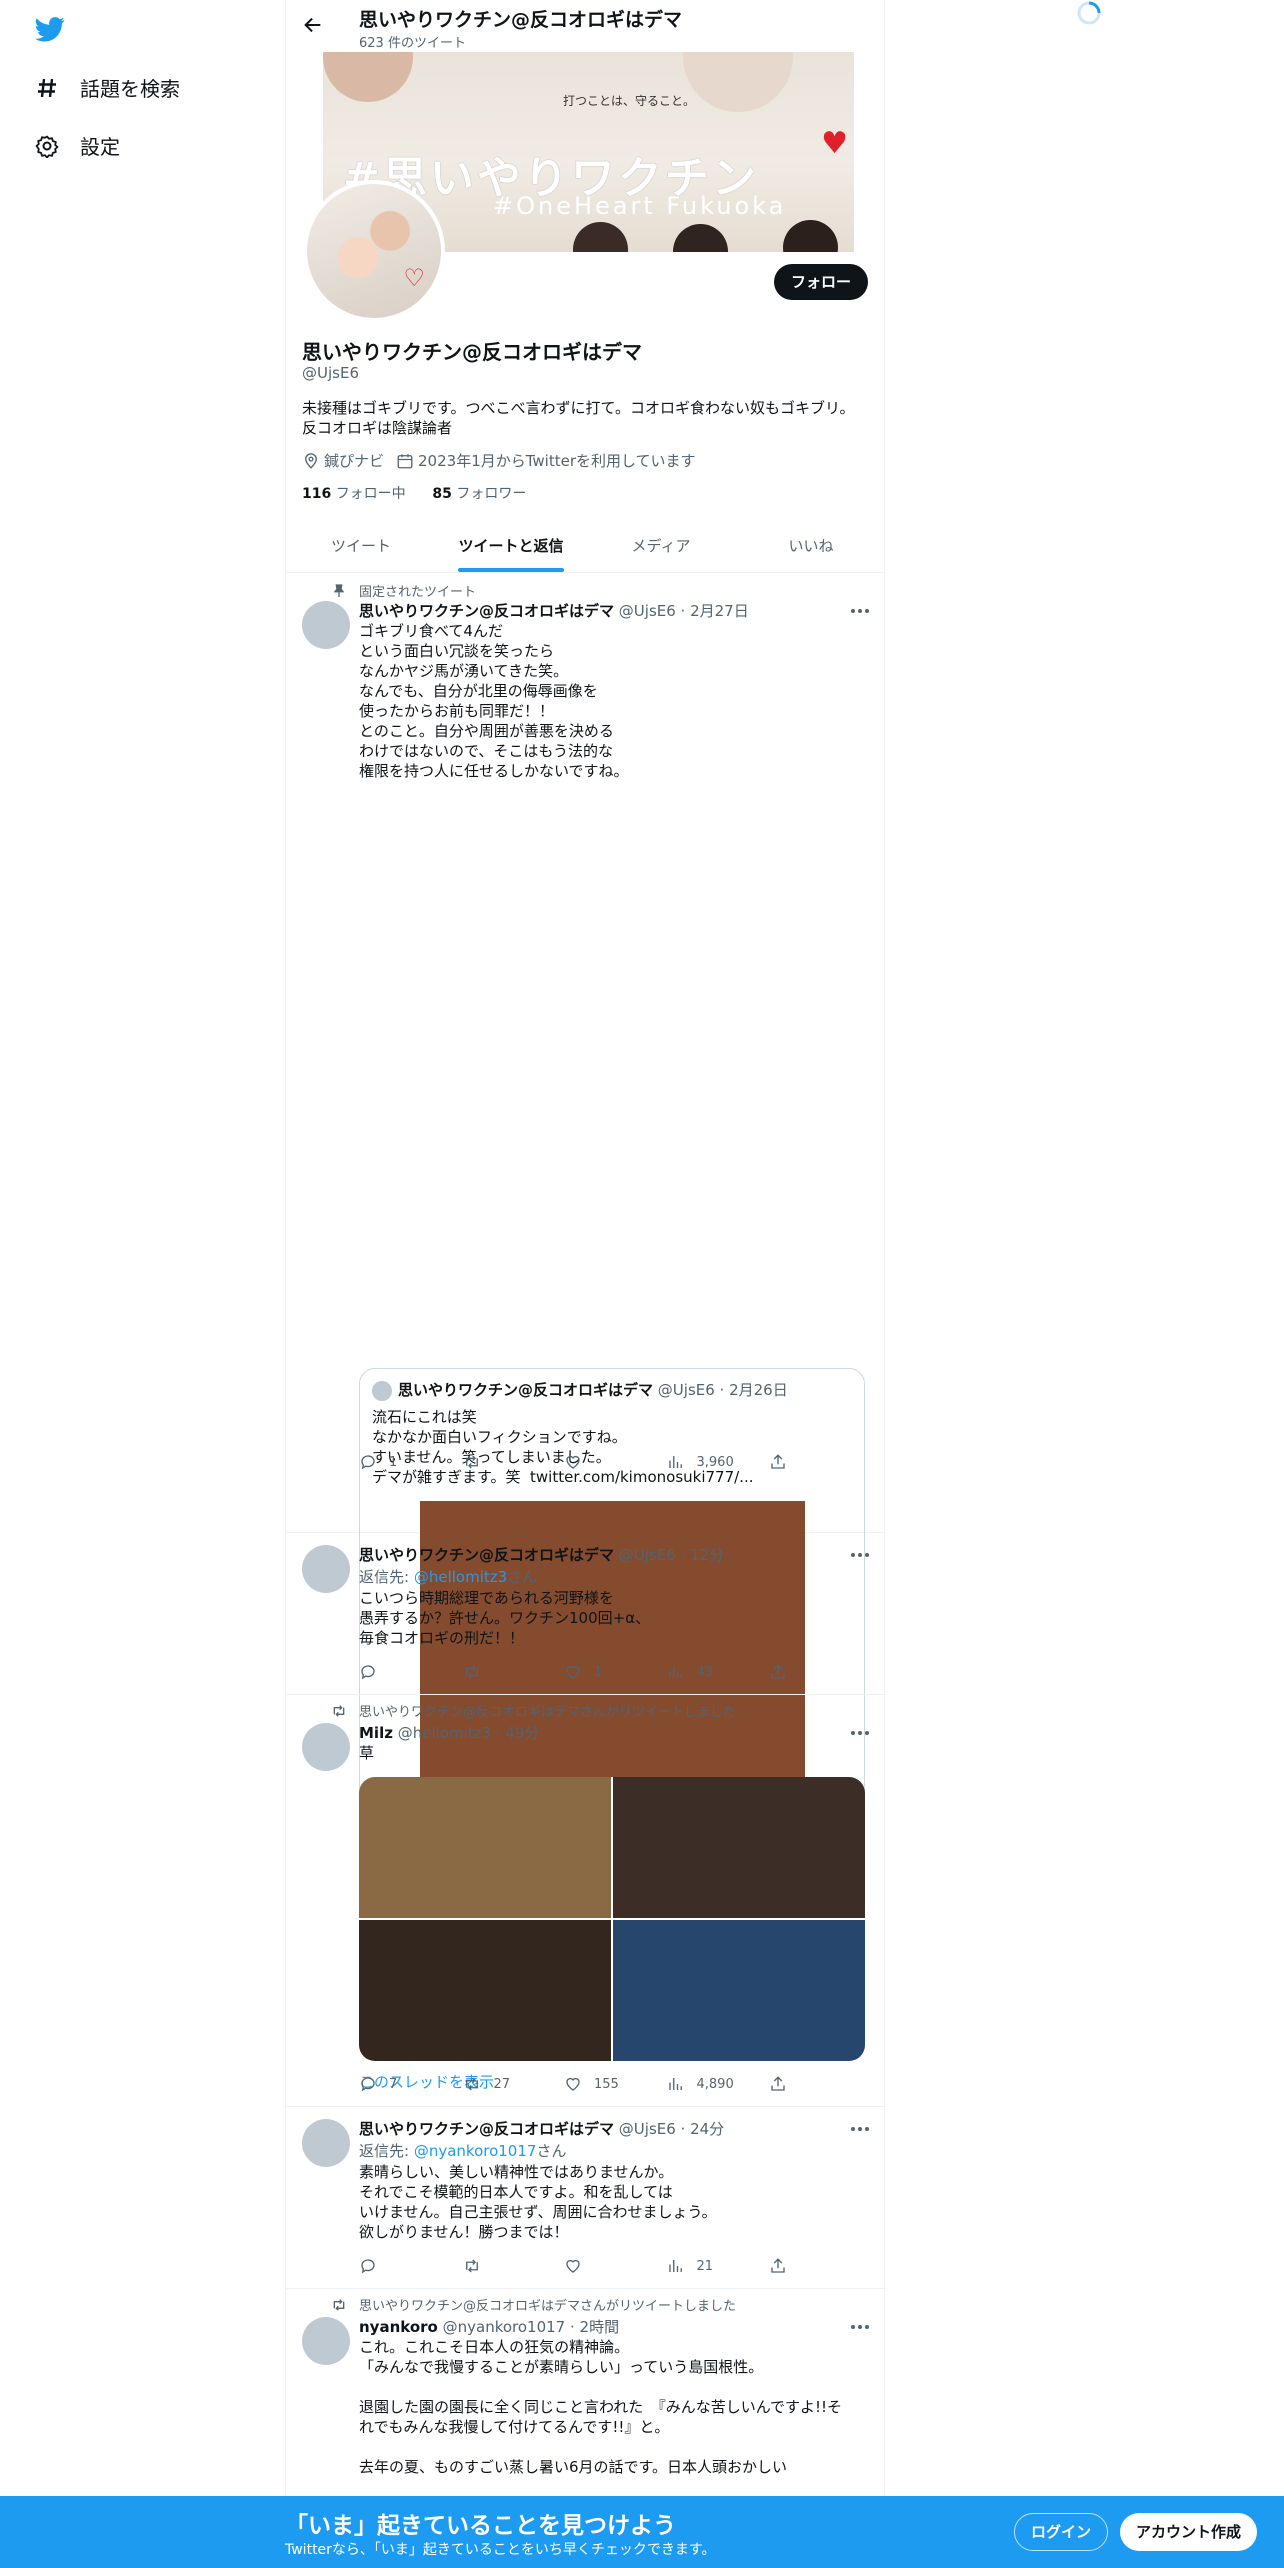 The width and height of the screenshot is (1284, 2568). What do you see at coordinates (502, 2084) in the screenshot?
I see `retweet-count: 27` at bounding box center [502, 2084].